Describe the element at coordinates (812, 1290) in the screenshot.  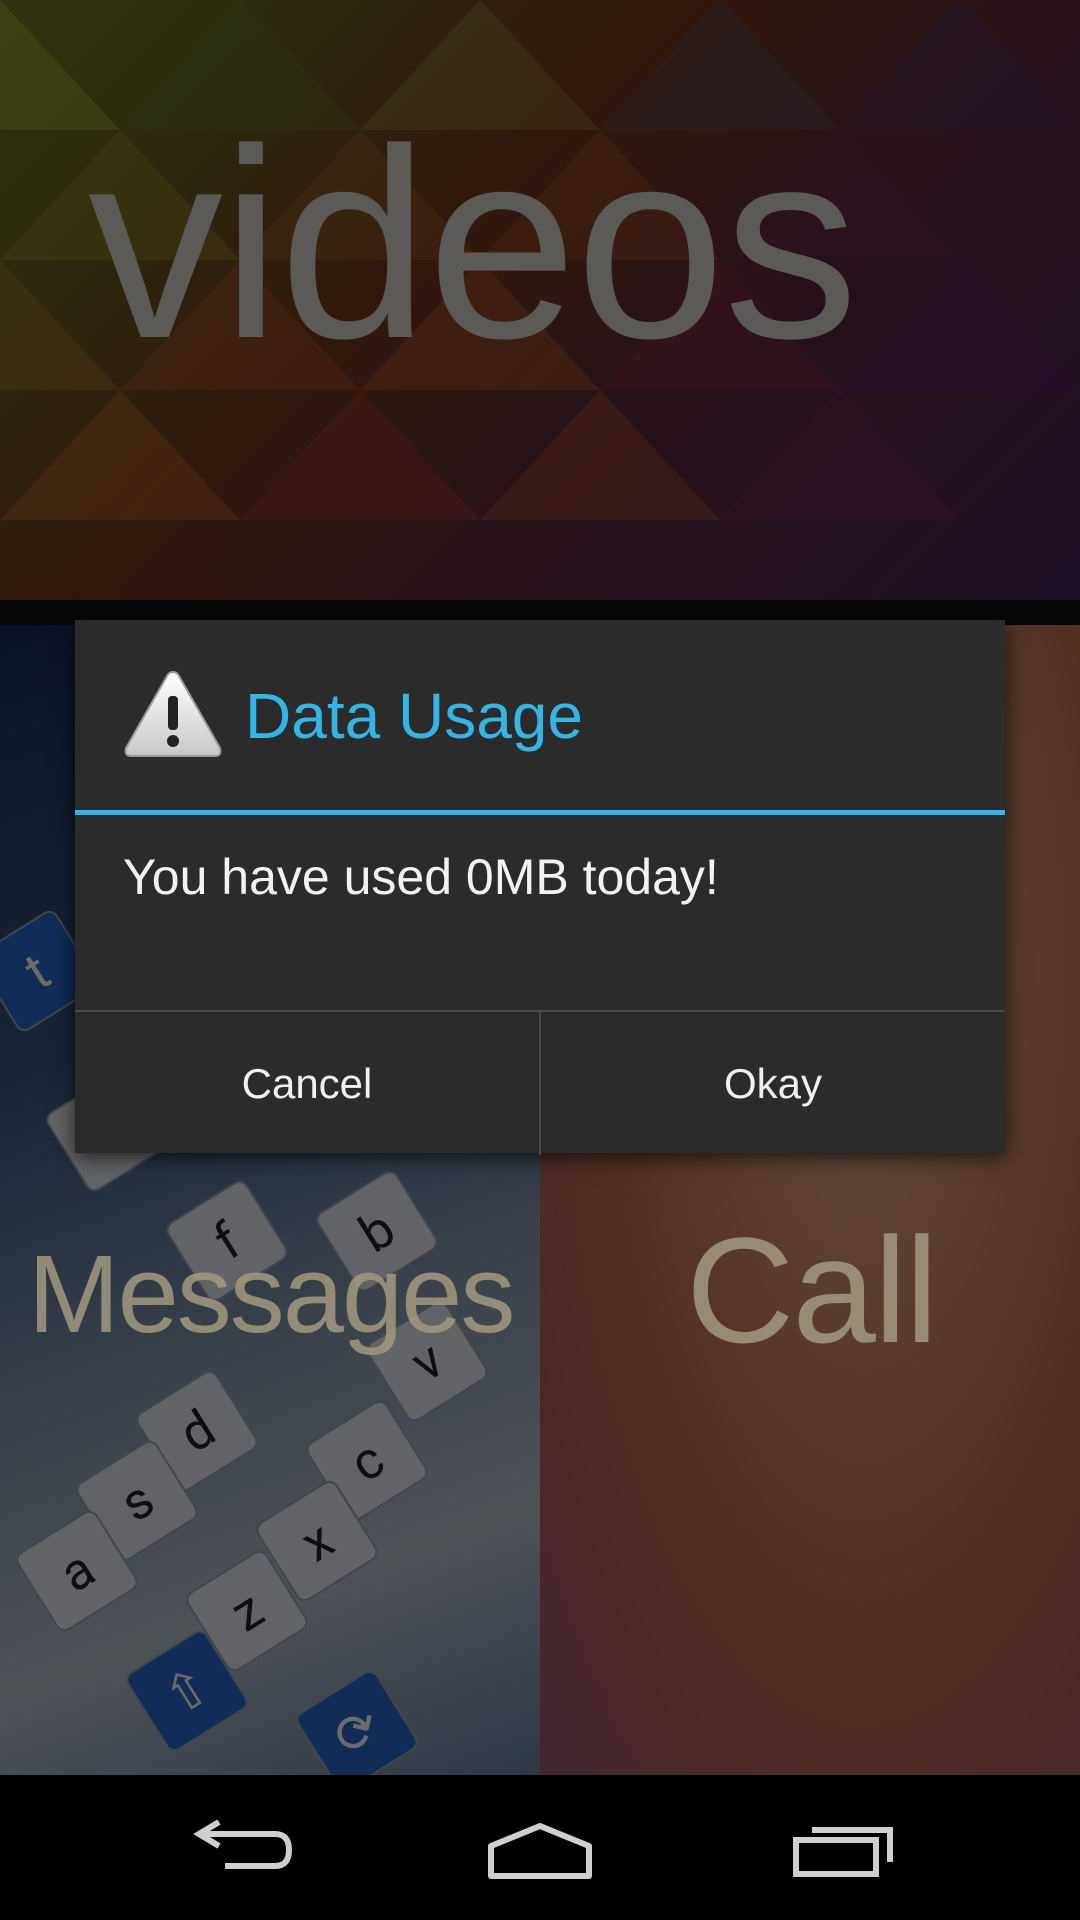
I see `call-tile-label: Call` at that location.